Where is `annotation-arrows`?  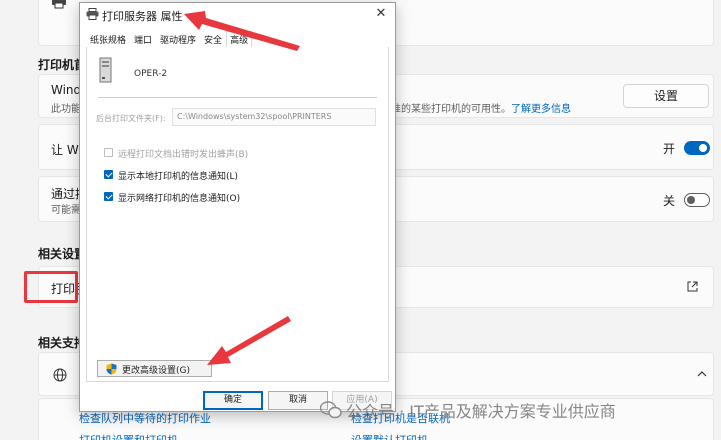
annotation-arrows is located at coordinates (242, 188).